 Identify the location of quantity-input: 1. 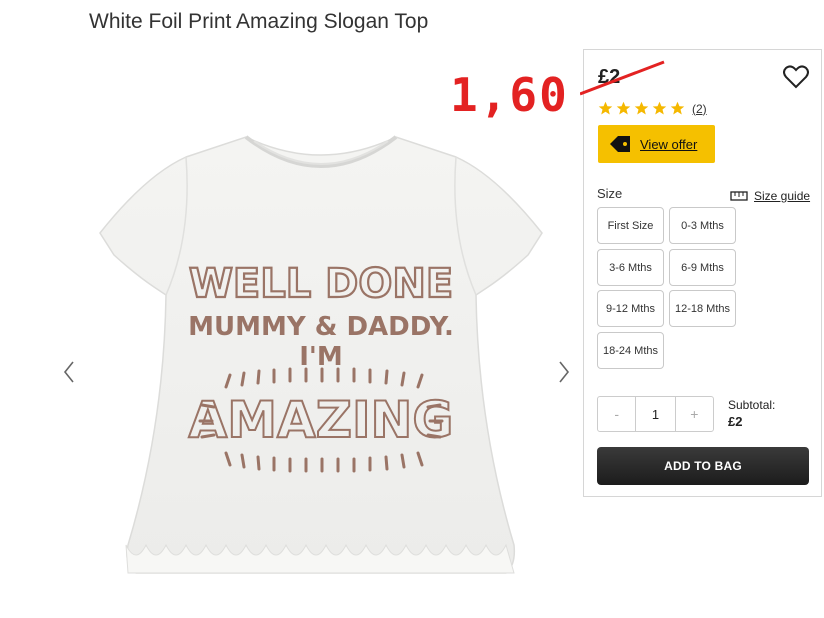
(655, 414).